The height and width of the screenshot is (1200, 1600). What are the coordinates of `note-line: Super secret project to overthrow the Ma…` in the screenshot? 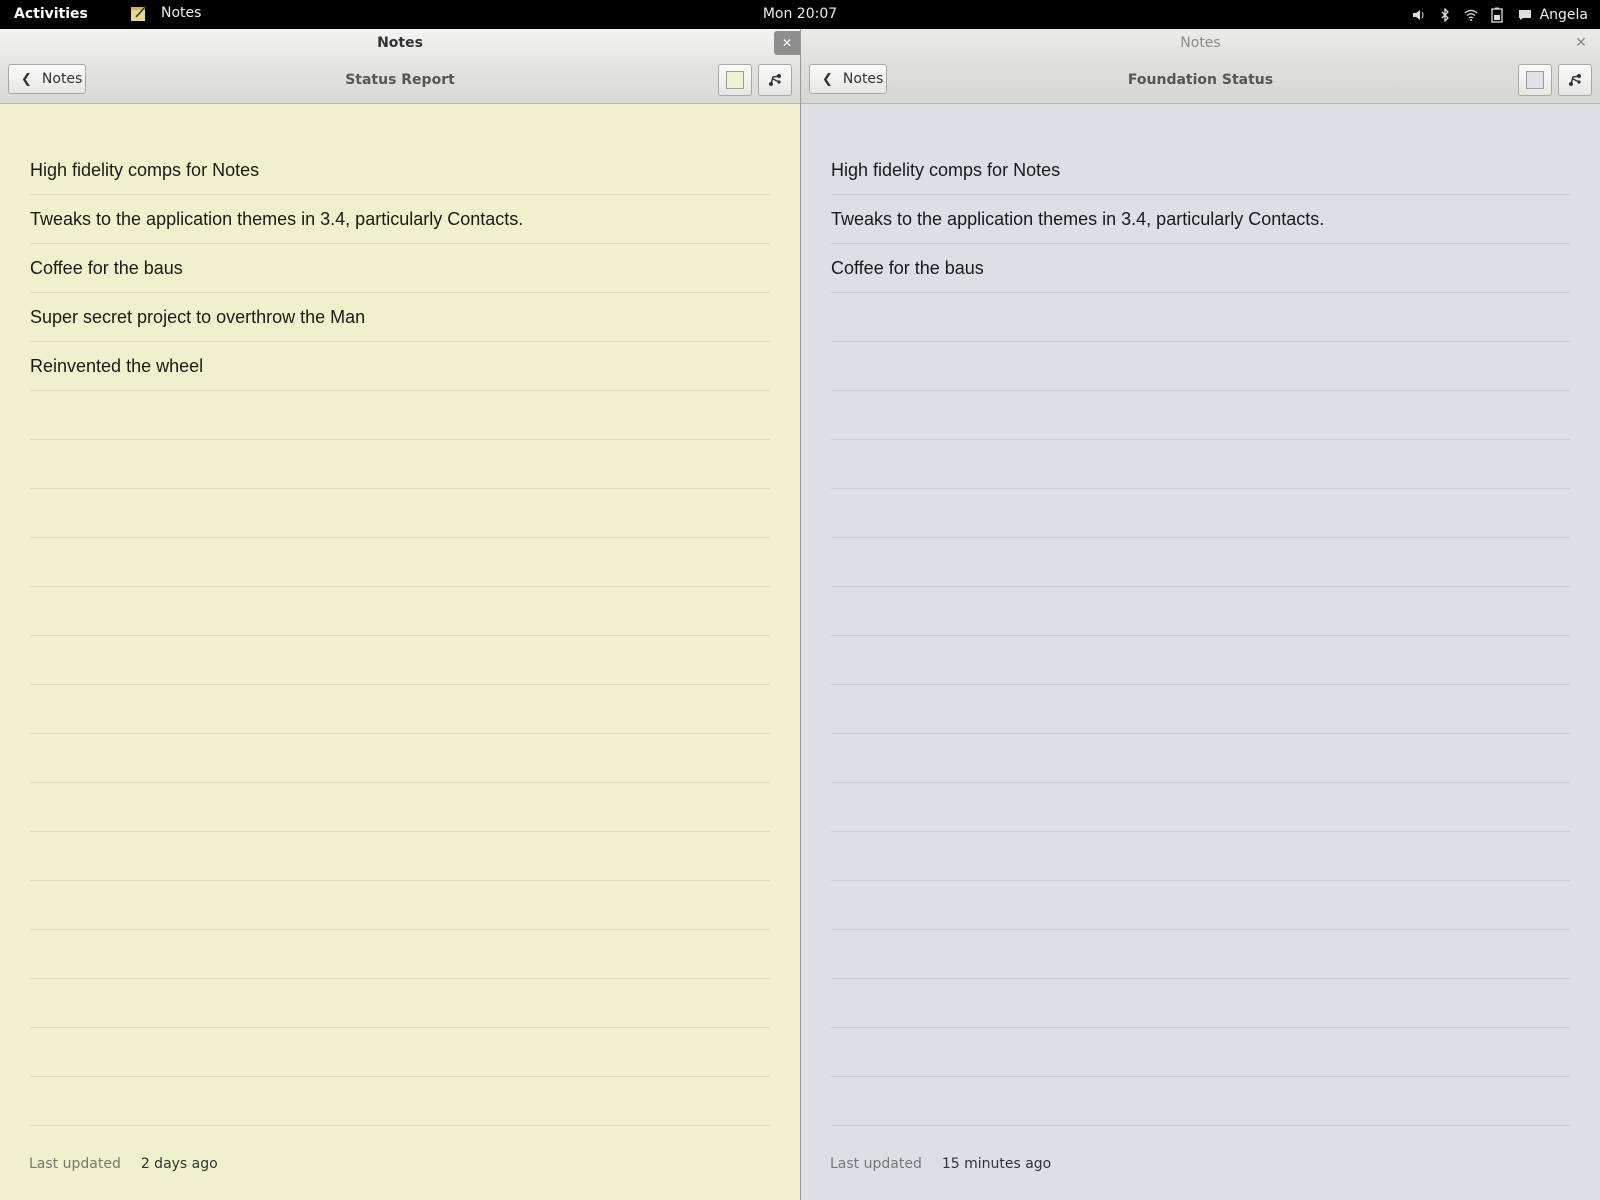 It's located at (400, 317).